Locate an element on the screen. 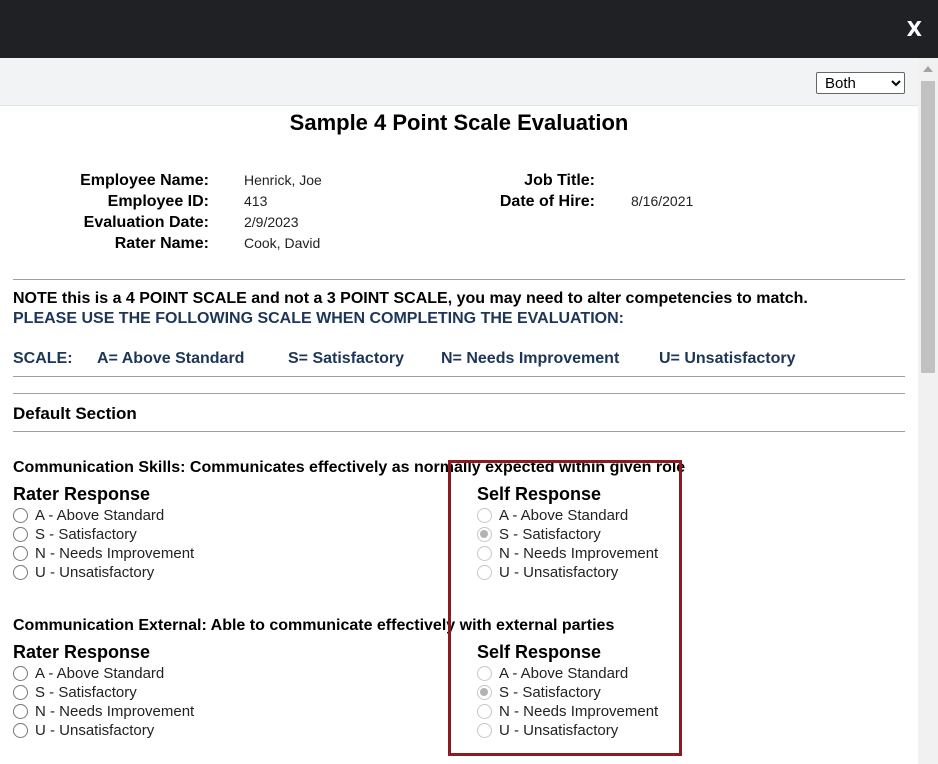 Image resolution: width=938 pixels, height=764 pixels. scale-item-above: A= Above Standard is located at coordinates (171, 358).